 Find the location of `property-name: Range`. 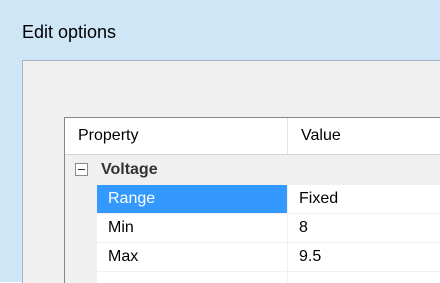

property-name: Range is located at coordinates (132, 198).